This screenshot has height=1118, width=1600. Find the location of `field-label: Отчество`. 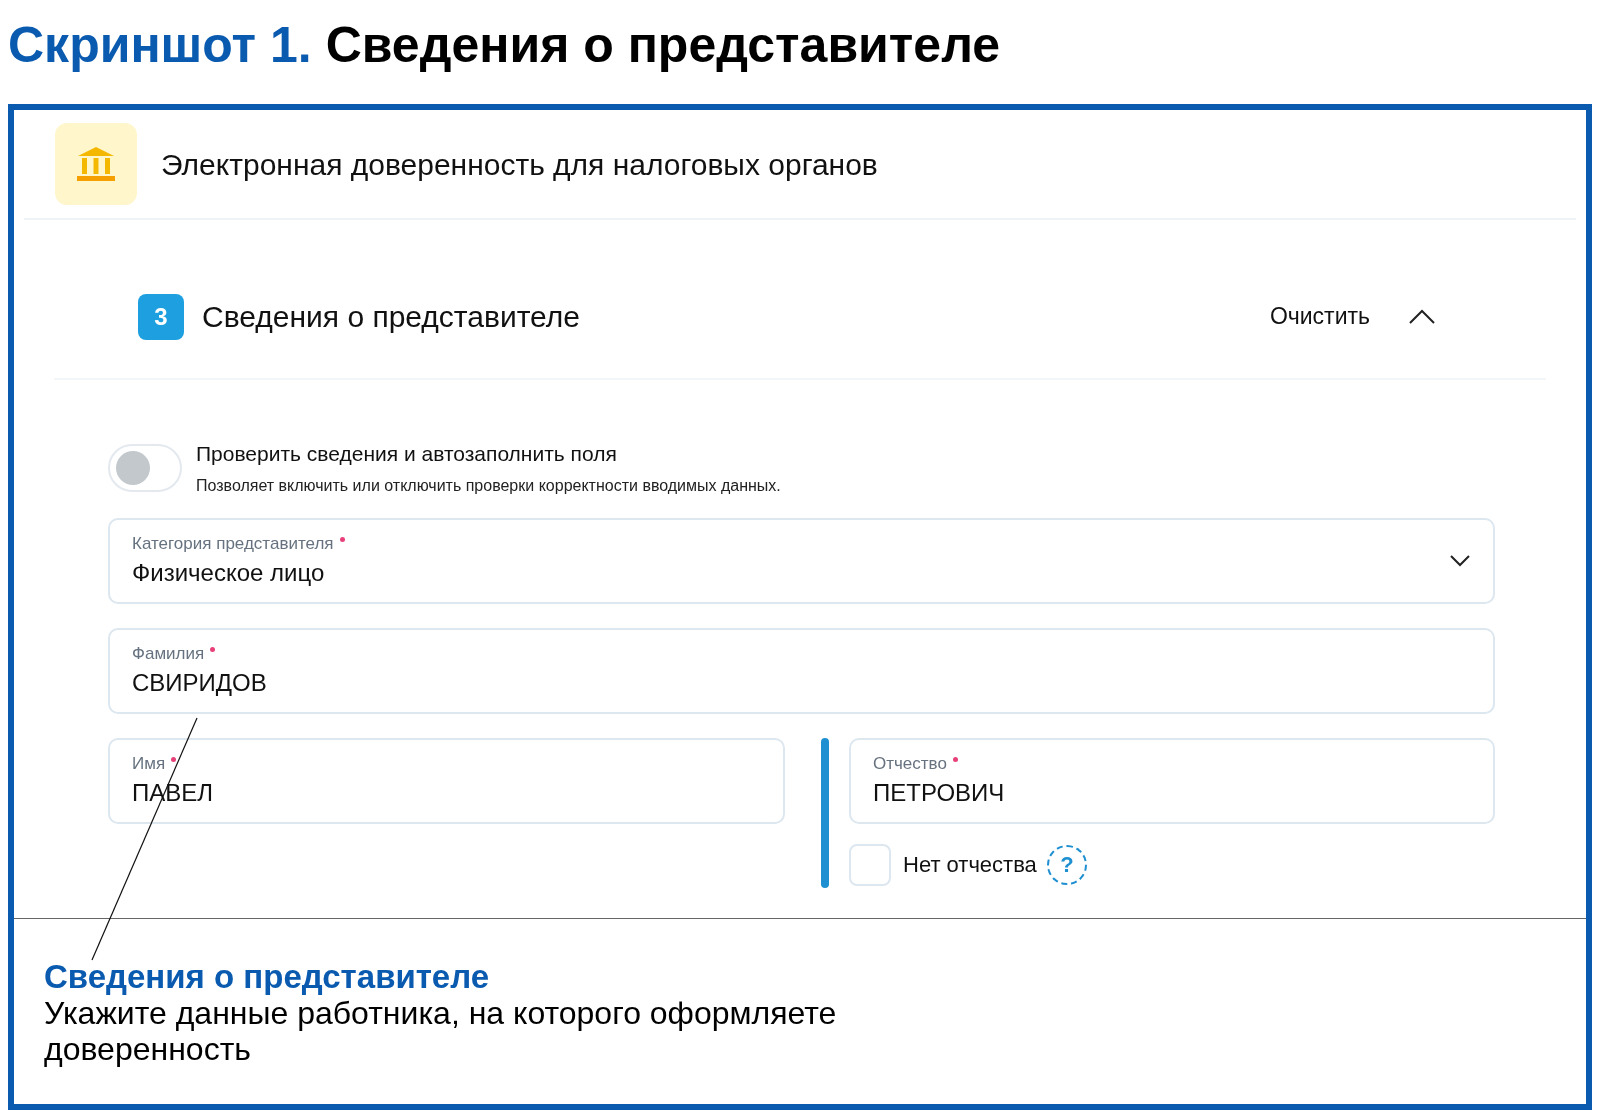

field-label: Отчество is located at coordinates (910, 763).